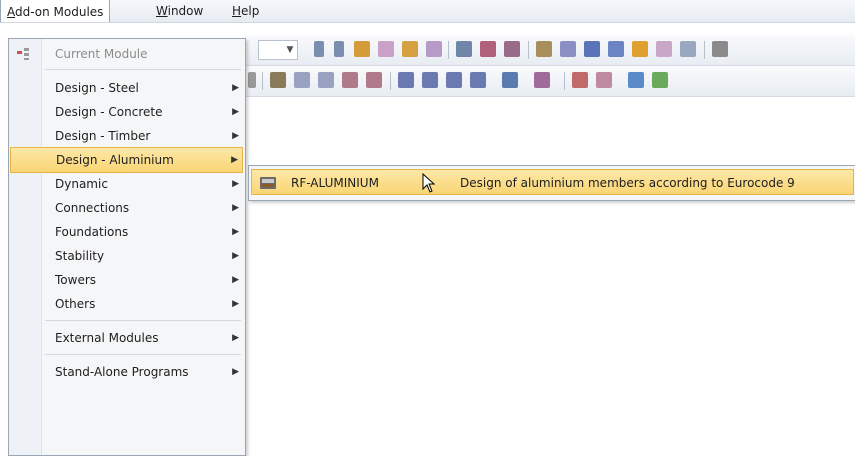 The image size is (855, 456). I want to click on show-values-icon, so click(434, 49).